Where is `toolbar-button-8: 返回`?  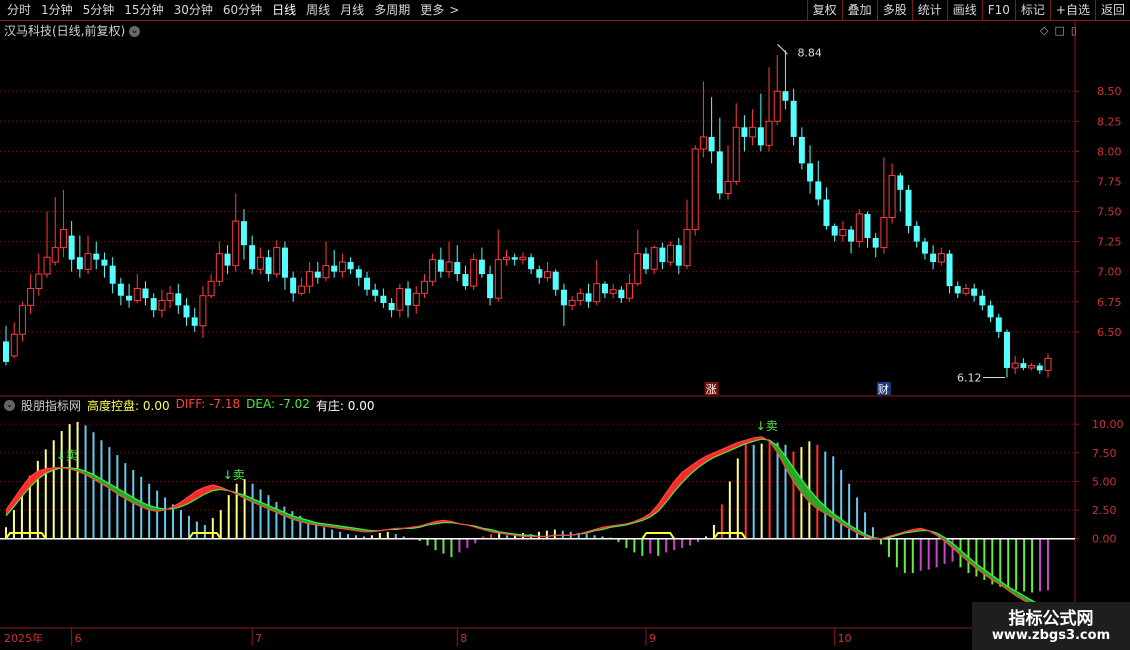 toolbar-button-8: 返回 is located at coordinates (1112, 10).